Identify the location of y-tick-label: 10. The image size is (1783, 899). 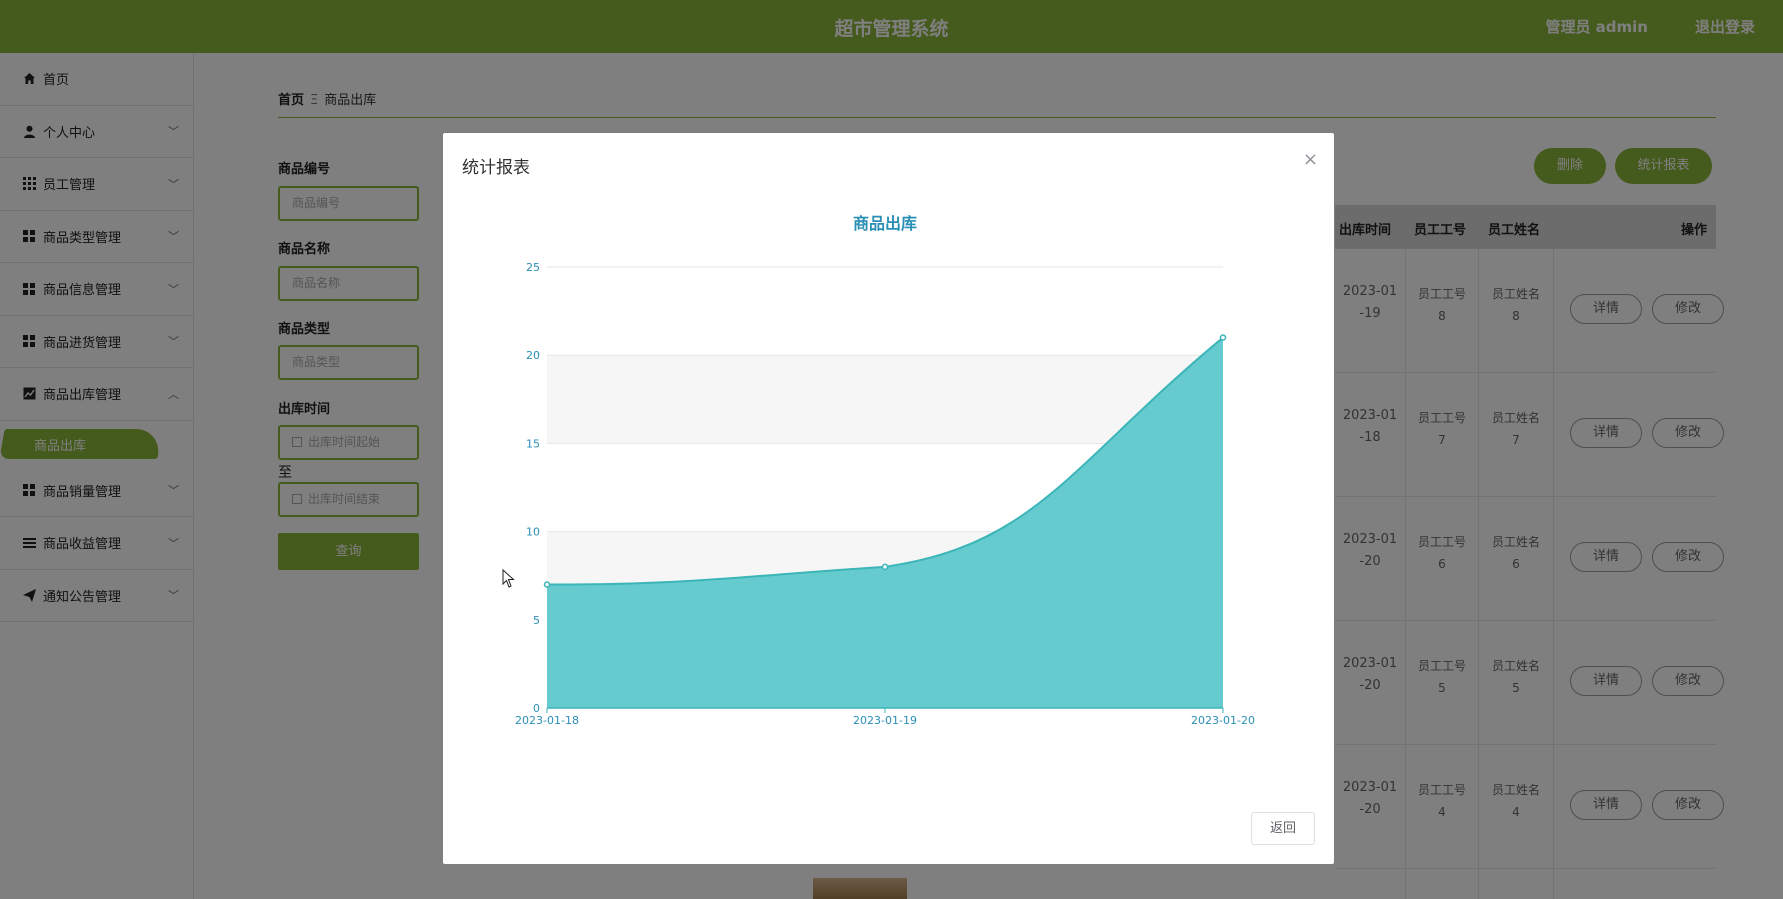
(533, 532).